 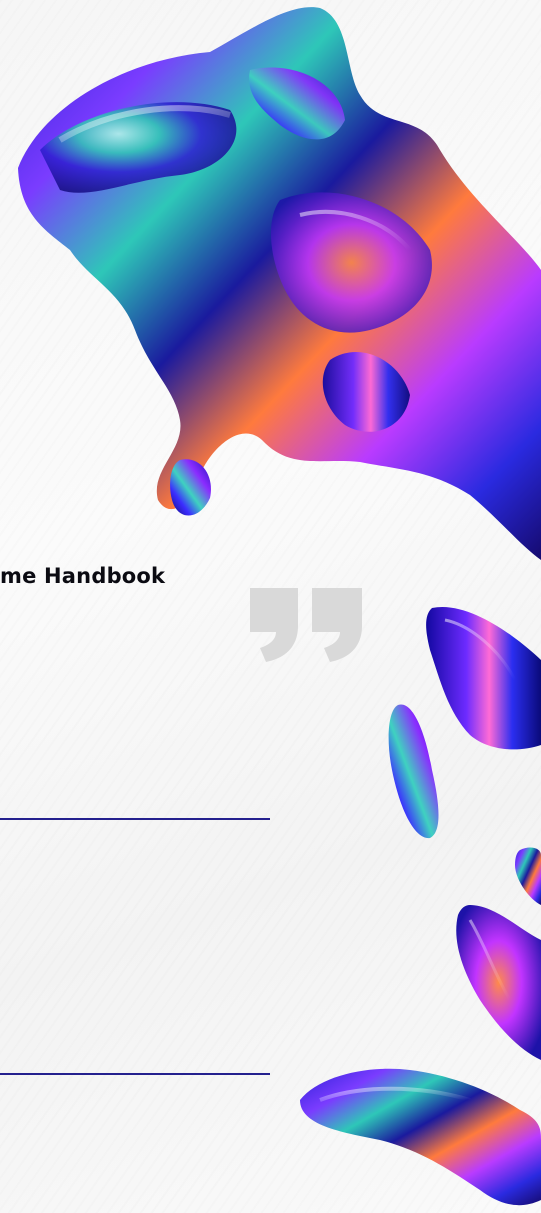 I want to click on closing-quote-icon, so click(x=306, y=625).